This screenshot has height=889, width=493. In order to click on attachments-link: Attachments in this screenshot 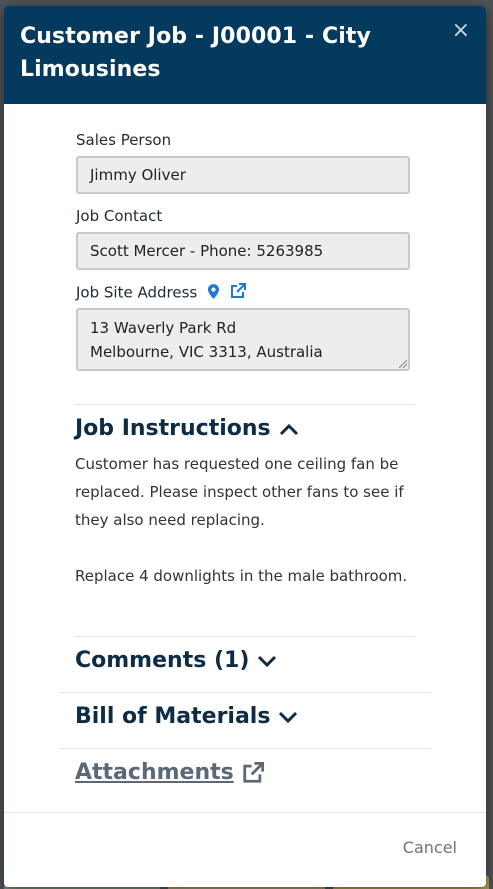, I will do `click(169, 772)`.